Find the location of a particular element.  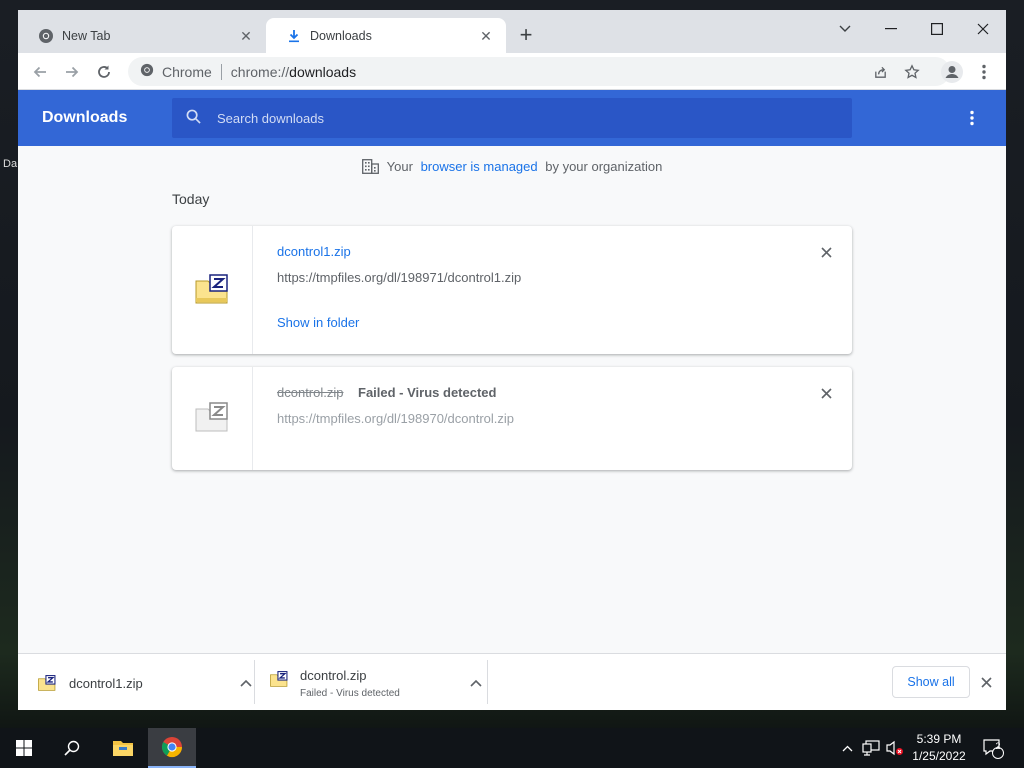

search-downloads-field: Search downloads is located at coordinates (512, 118).